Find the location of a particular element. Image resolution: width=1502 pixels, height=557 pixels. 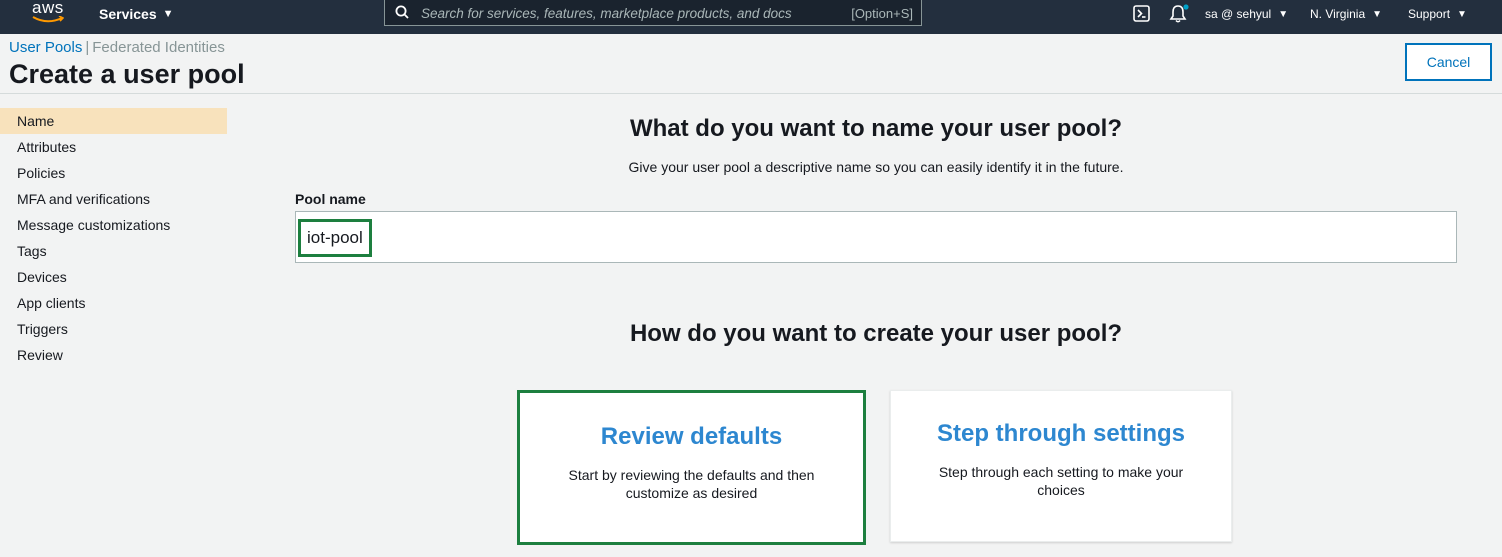

step-attributes: Attributes is located at coordinates (113, 147).